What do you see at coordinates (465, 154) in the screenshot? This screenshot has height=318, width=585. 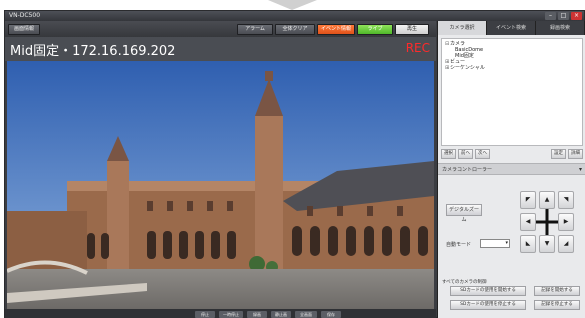 I see `previous-button: 前へ` at bounding box center [465, 154].